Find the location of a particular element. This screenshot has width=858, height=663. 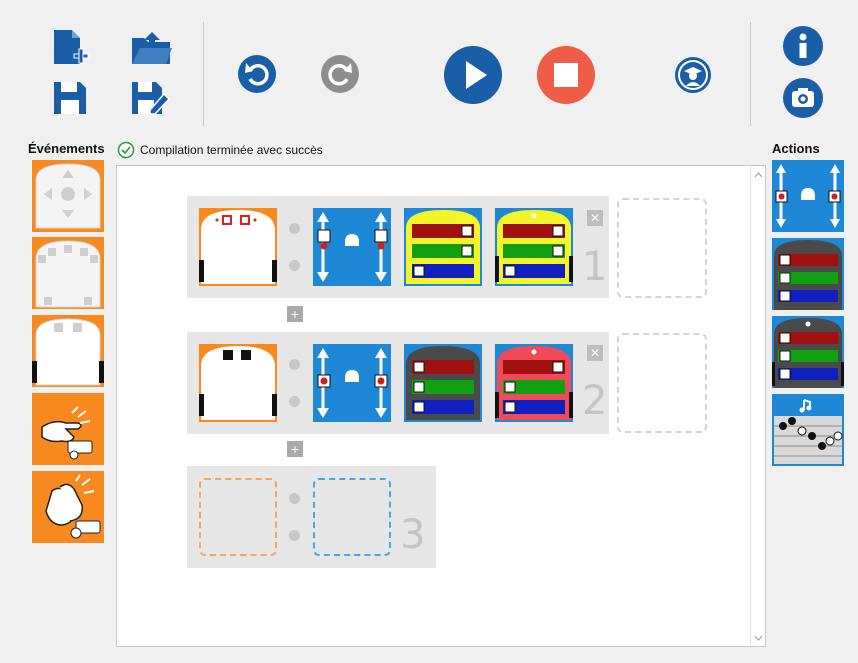

open-file-button is located at coordinates (152, 48).